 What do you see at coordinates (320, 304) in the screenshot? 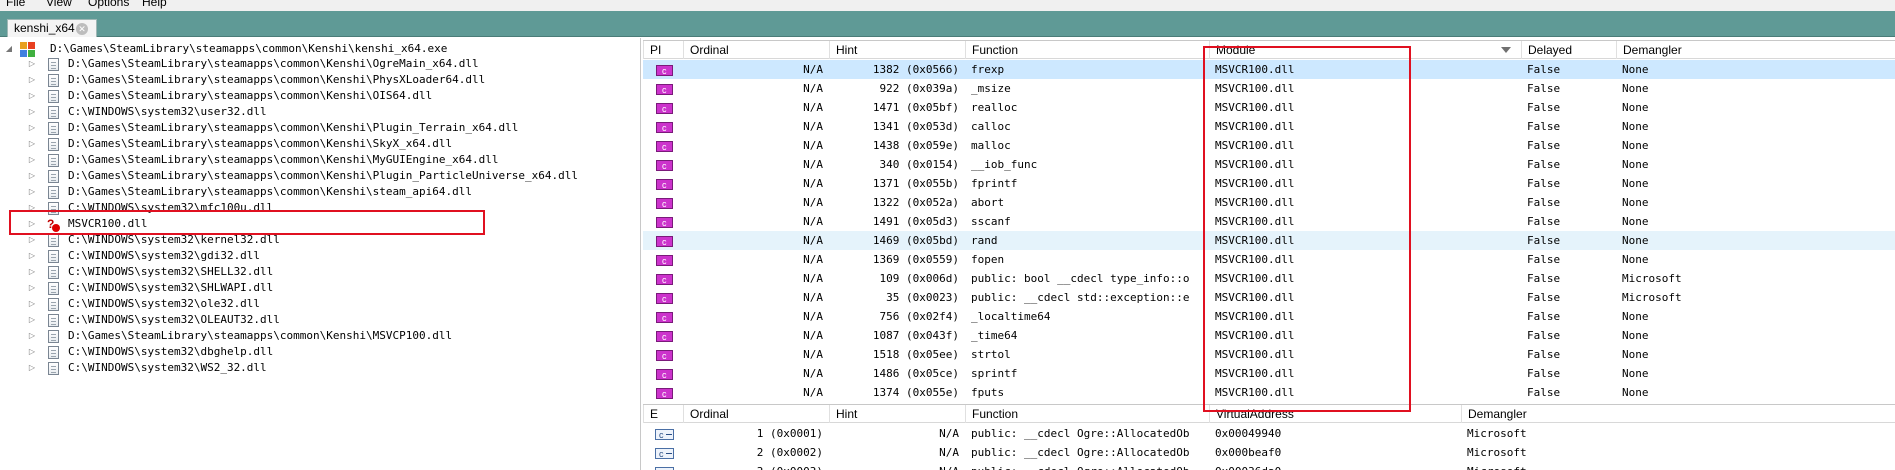
I see `tree-item: ▷ C:\WINDOWS\system32\ole32.dll` at bounding box center [320, 304].